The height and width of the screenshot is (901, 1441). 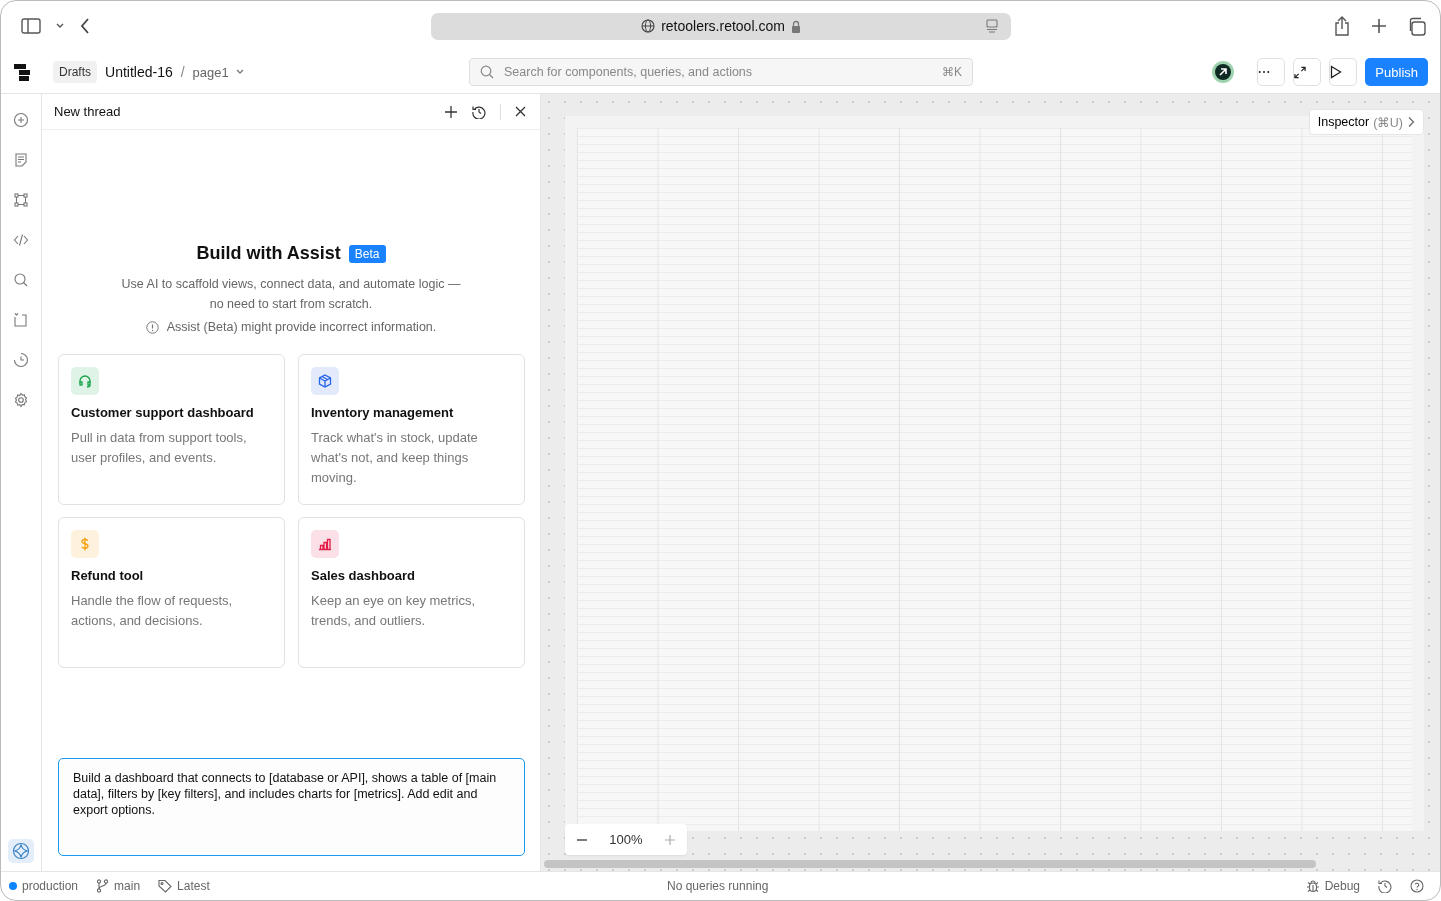 I want to click on release-label: Latest, so click(x=193, y=886).